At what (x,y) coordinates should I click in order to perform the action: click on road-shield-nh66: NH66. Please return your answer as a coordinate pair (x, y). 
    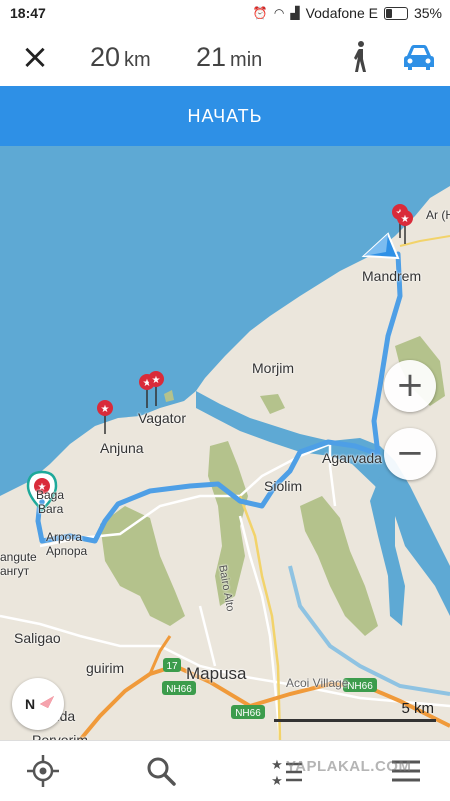
    Looking at the image, I should click on (248, 712).